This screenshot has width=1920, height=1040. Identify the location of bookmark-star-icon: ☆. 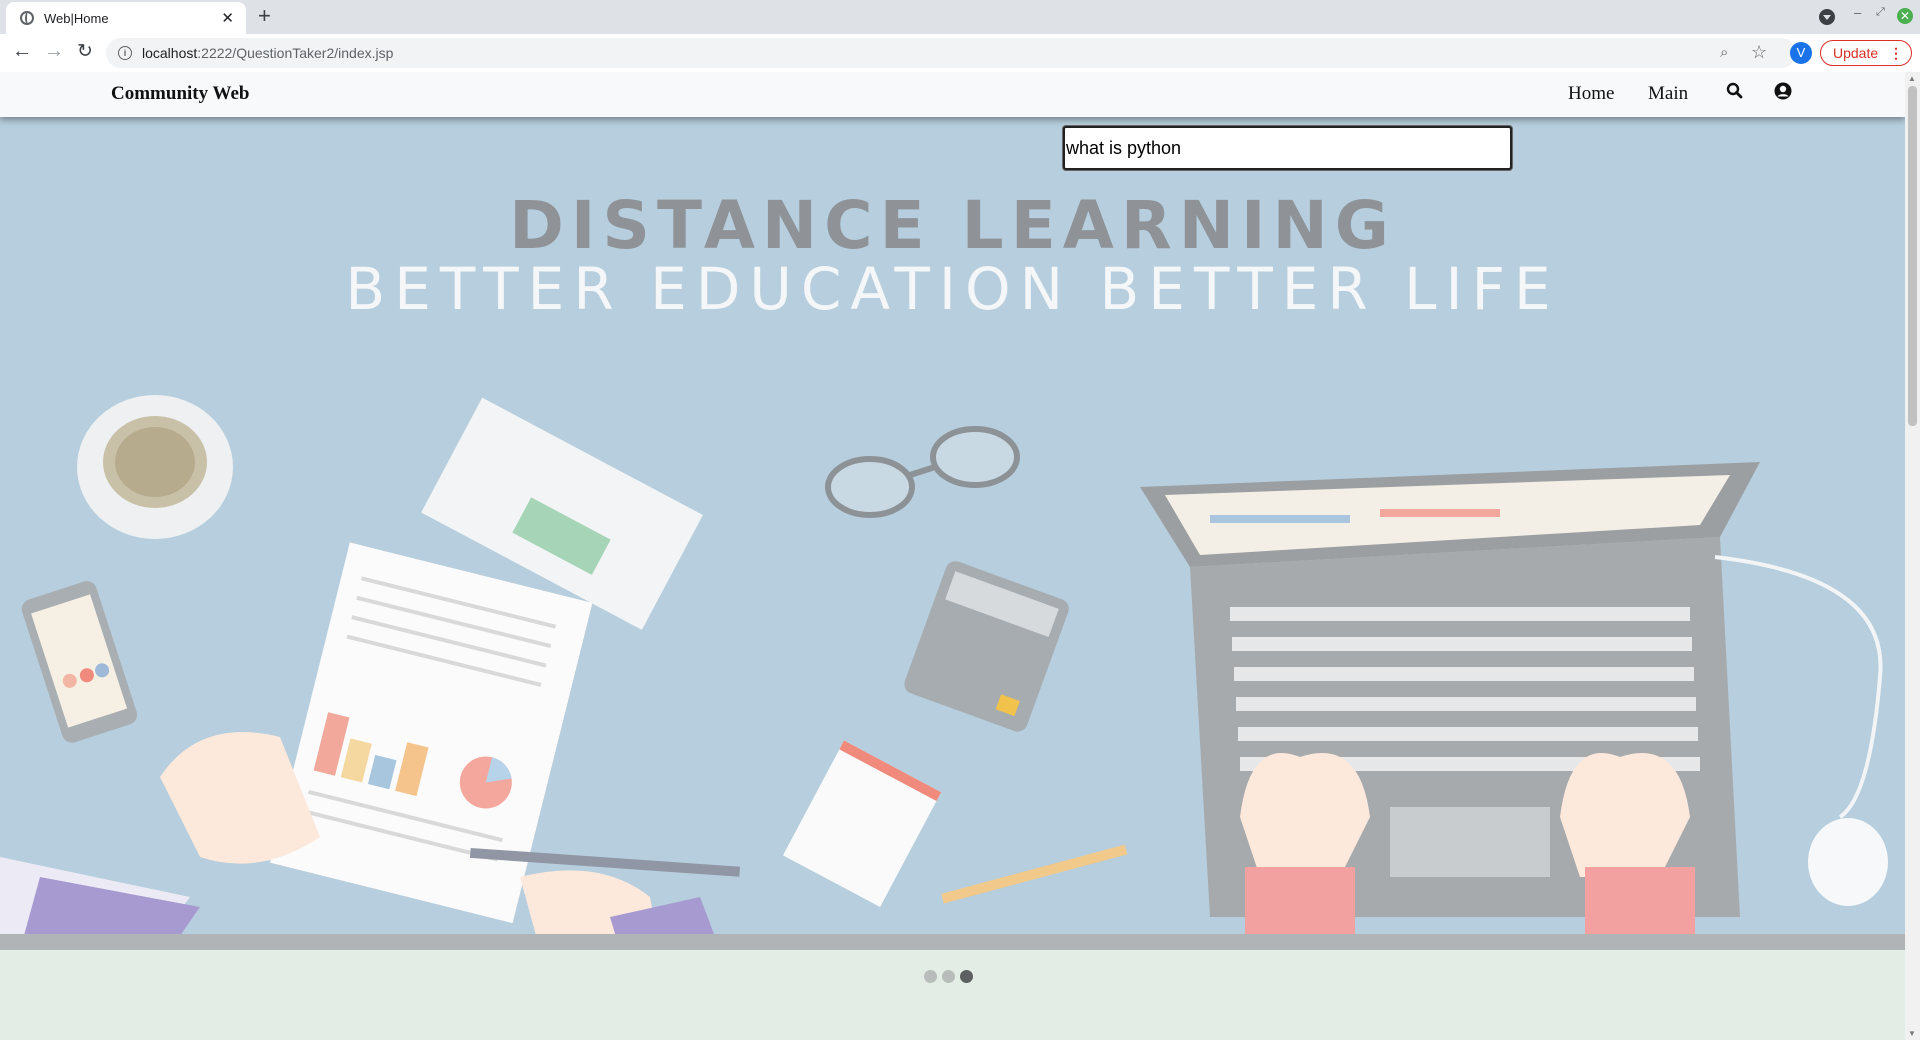
(1759, 52).